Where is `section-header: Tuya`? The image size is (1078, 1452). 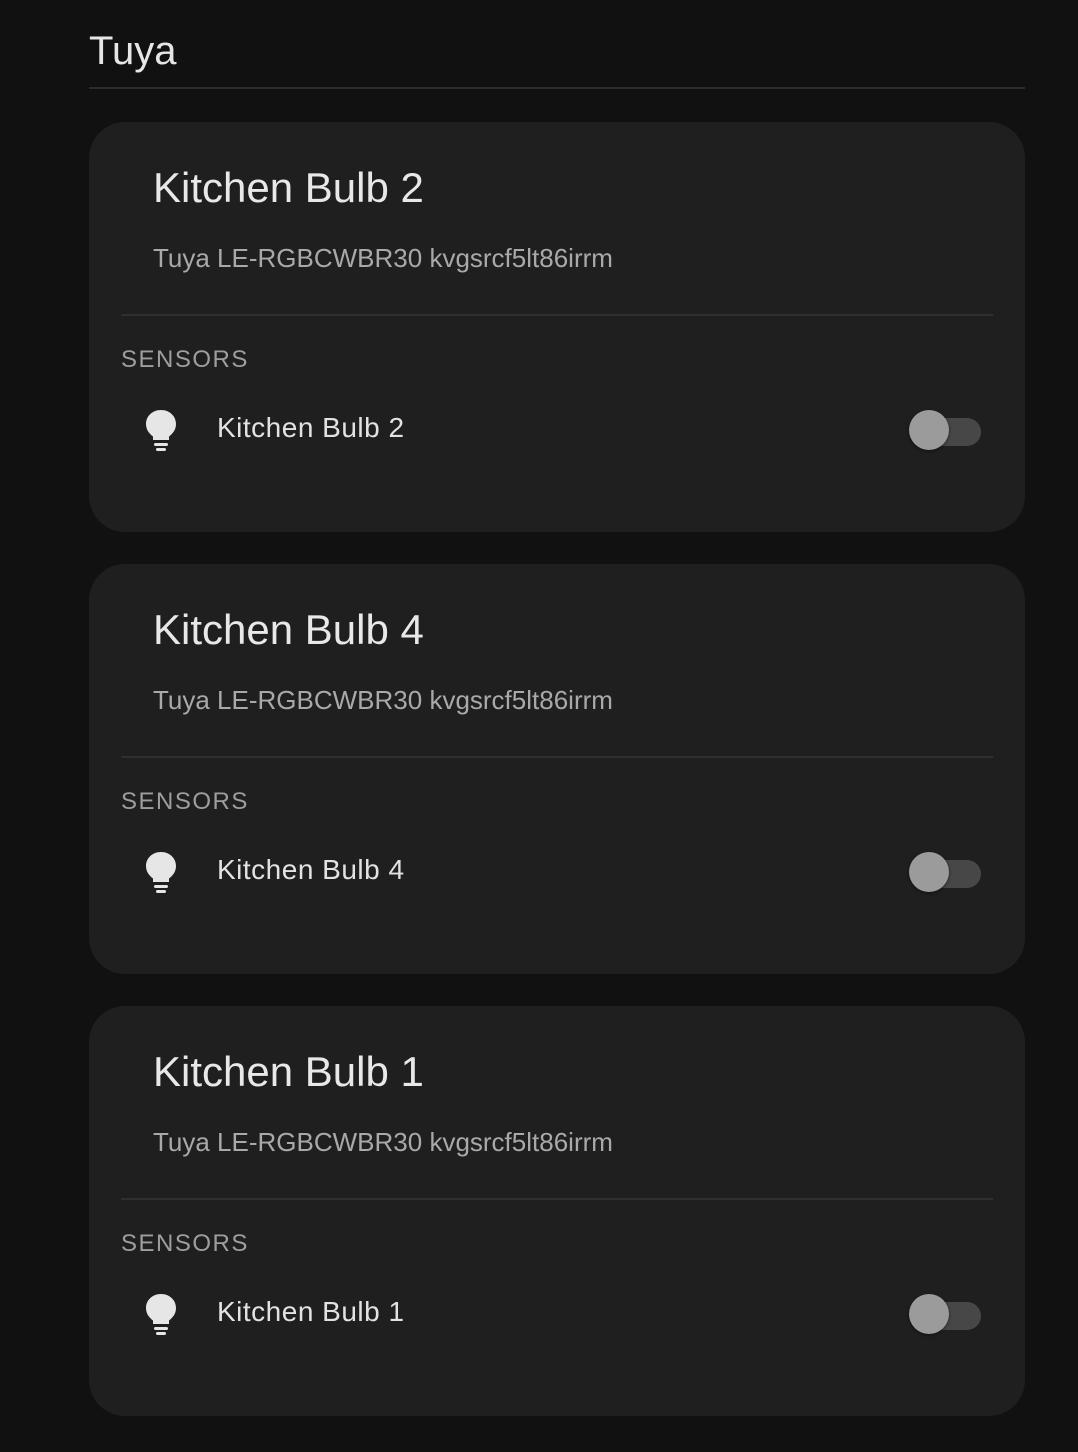 section-header: Tuya is located at coordinates (557, 44).